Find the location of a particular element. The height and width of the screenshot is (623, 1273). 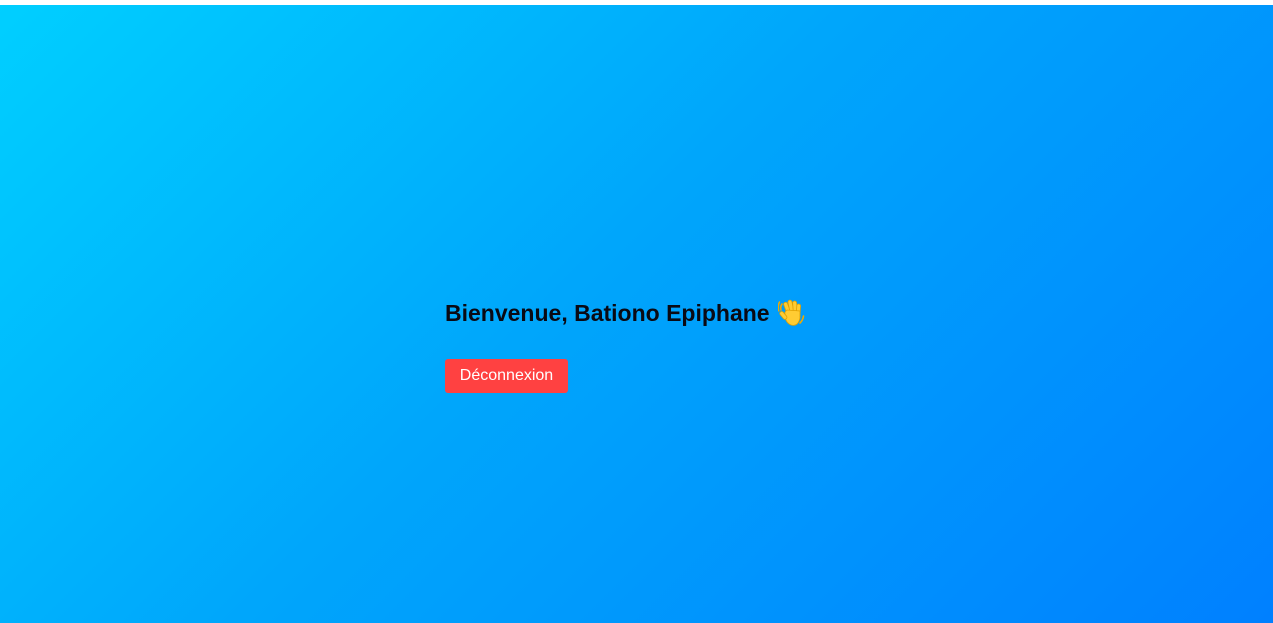

welcome-title: Bienvenue, Bationo Epiphane is located at coordinates (607, 313).